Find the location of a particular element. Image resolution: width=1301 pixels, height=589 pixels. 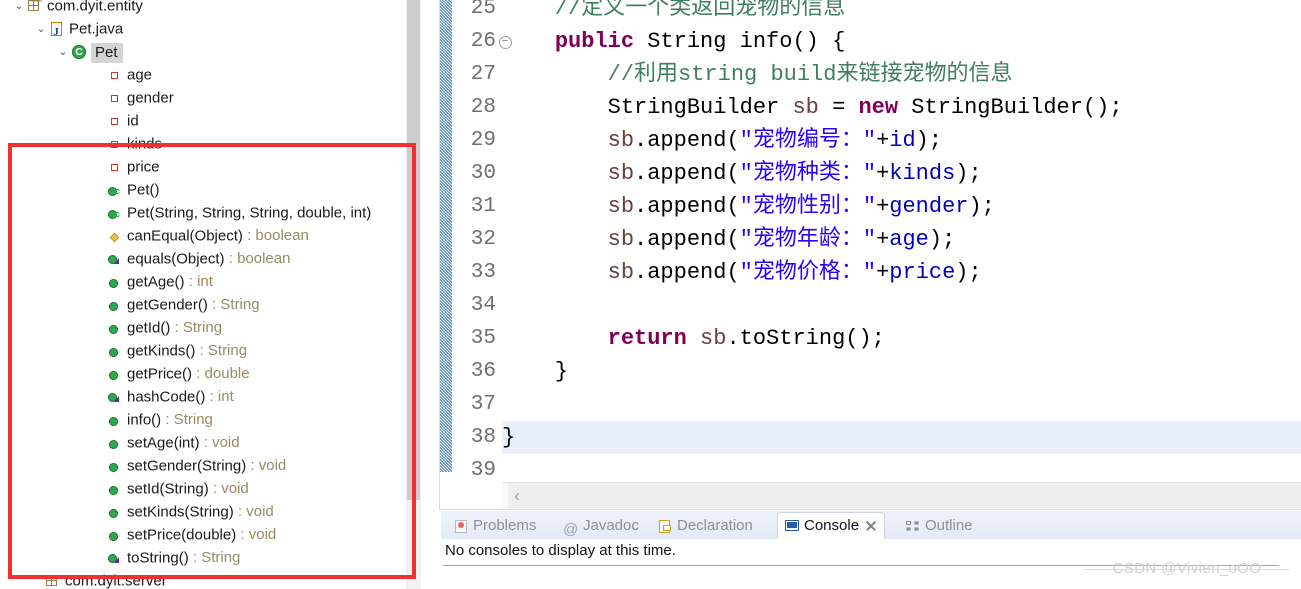

tree-item: age is located at coordinates (210, 74).